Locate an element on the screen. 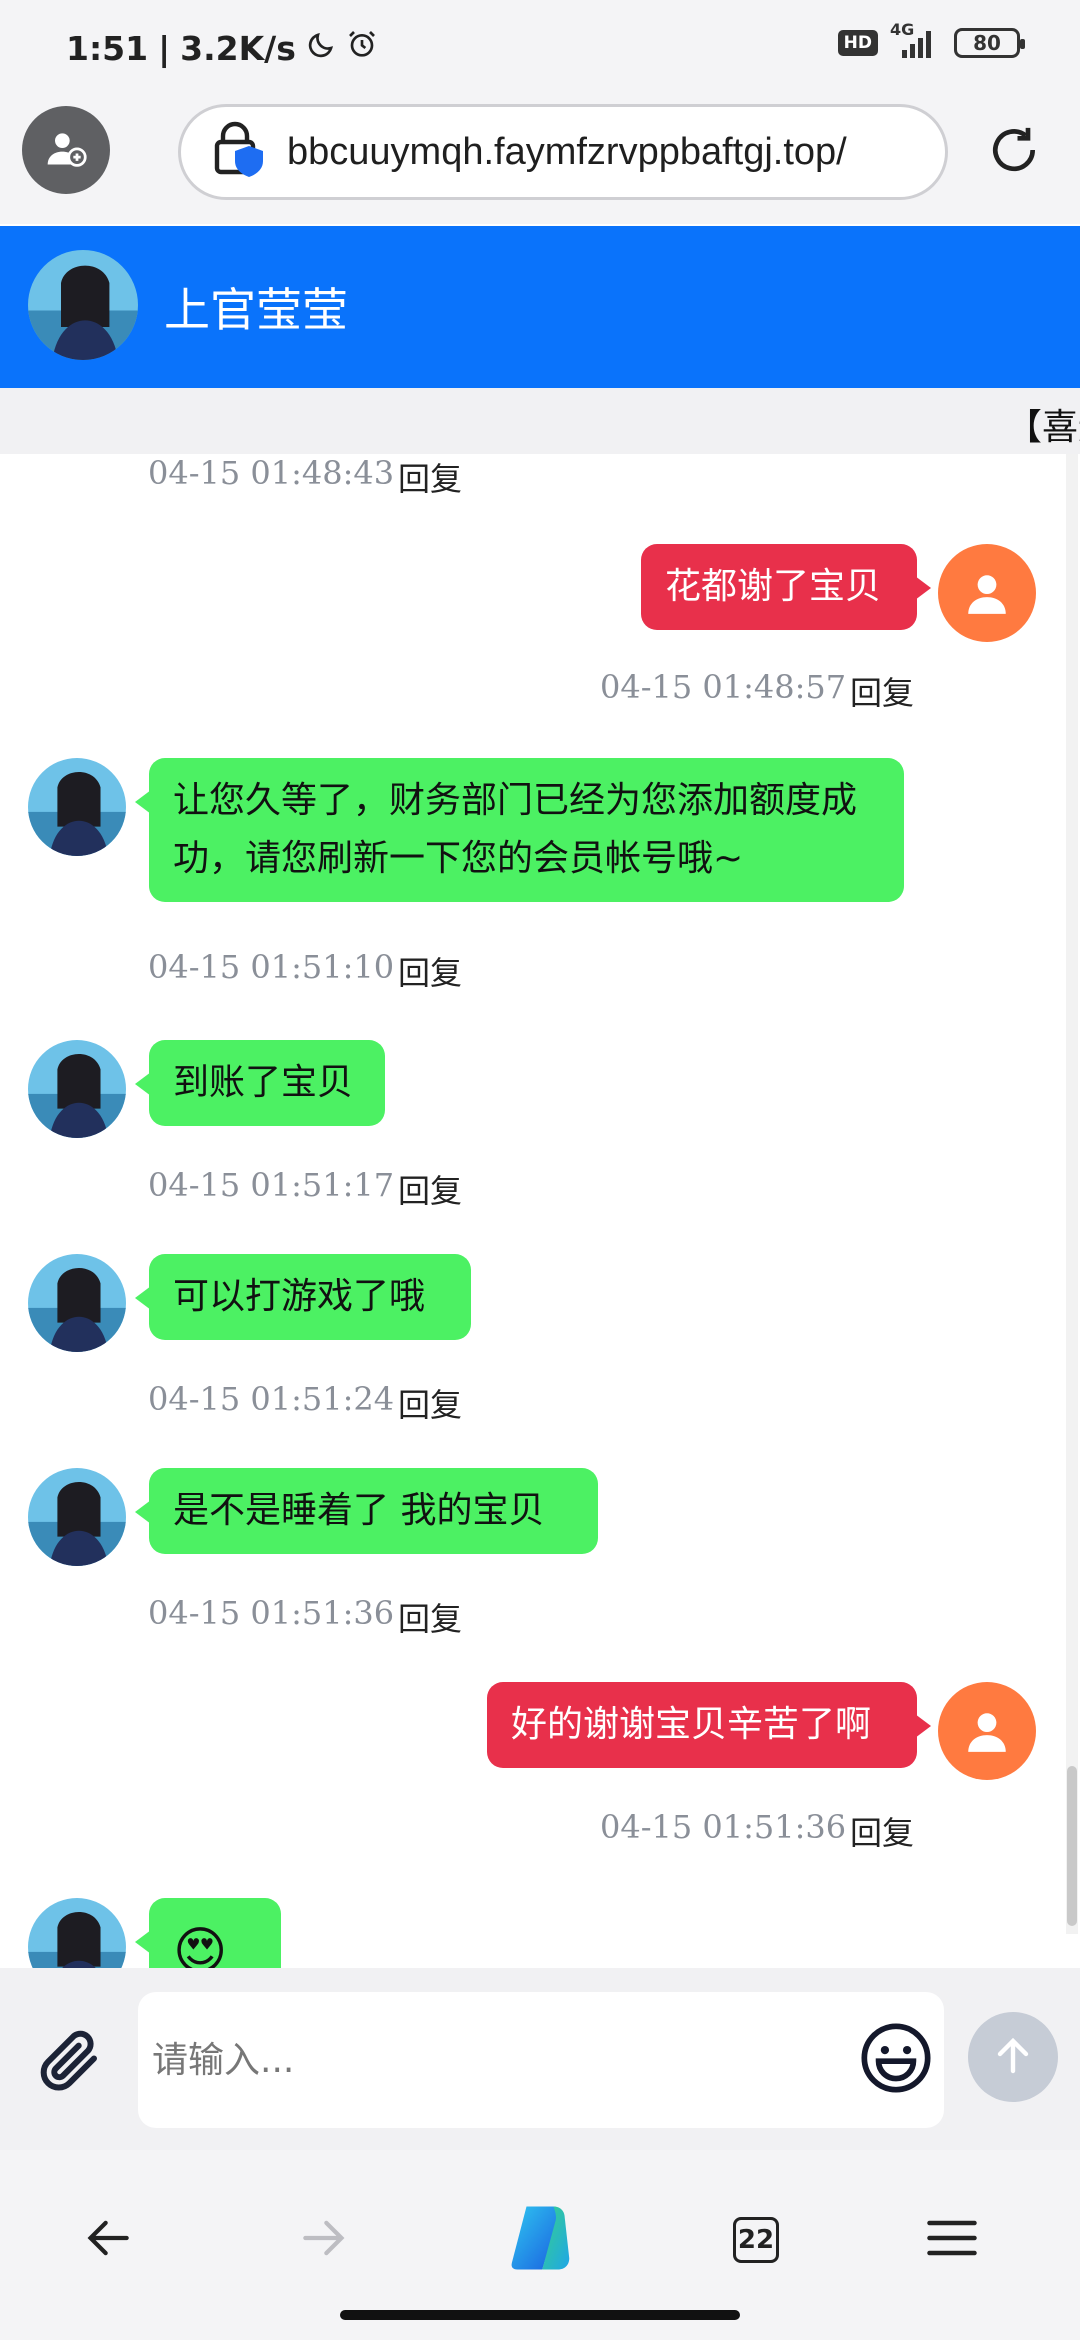 The height and width of the screenshot is (2340, 1080). profile-button is located at coordinates (66, 150).